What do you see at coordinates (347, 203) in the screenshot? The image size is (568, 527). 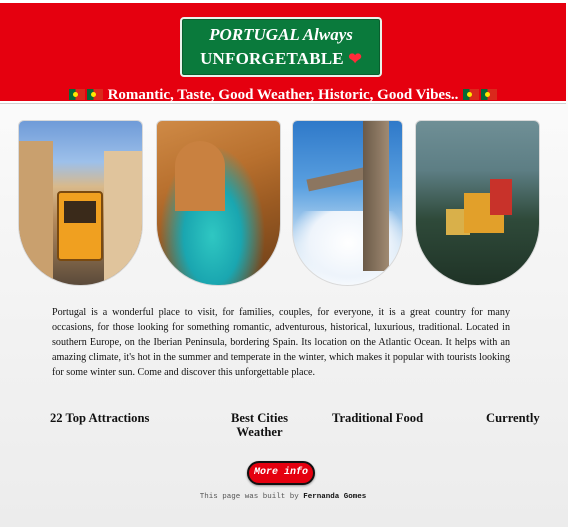 I see `gallery-image-christ-statue` at bounding box center [347, 203].